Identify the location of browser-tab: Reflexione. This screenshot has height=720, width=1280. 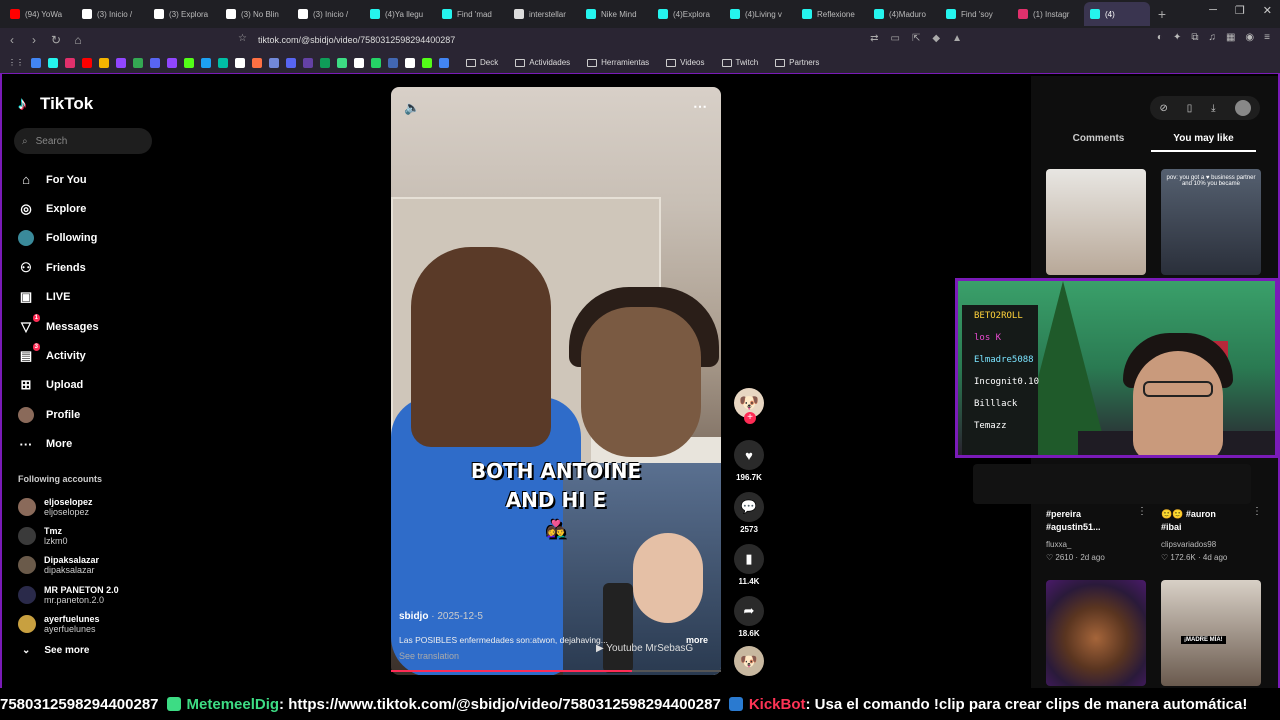
(832, 14).